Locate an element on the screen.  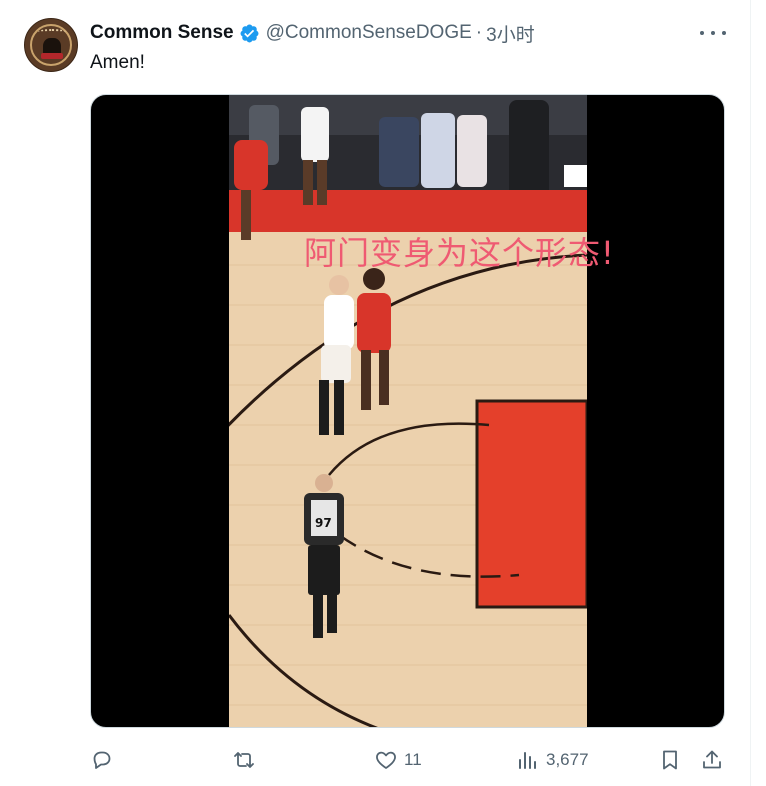
reply-button is located at coordinates (102, 760).